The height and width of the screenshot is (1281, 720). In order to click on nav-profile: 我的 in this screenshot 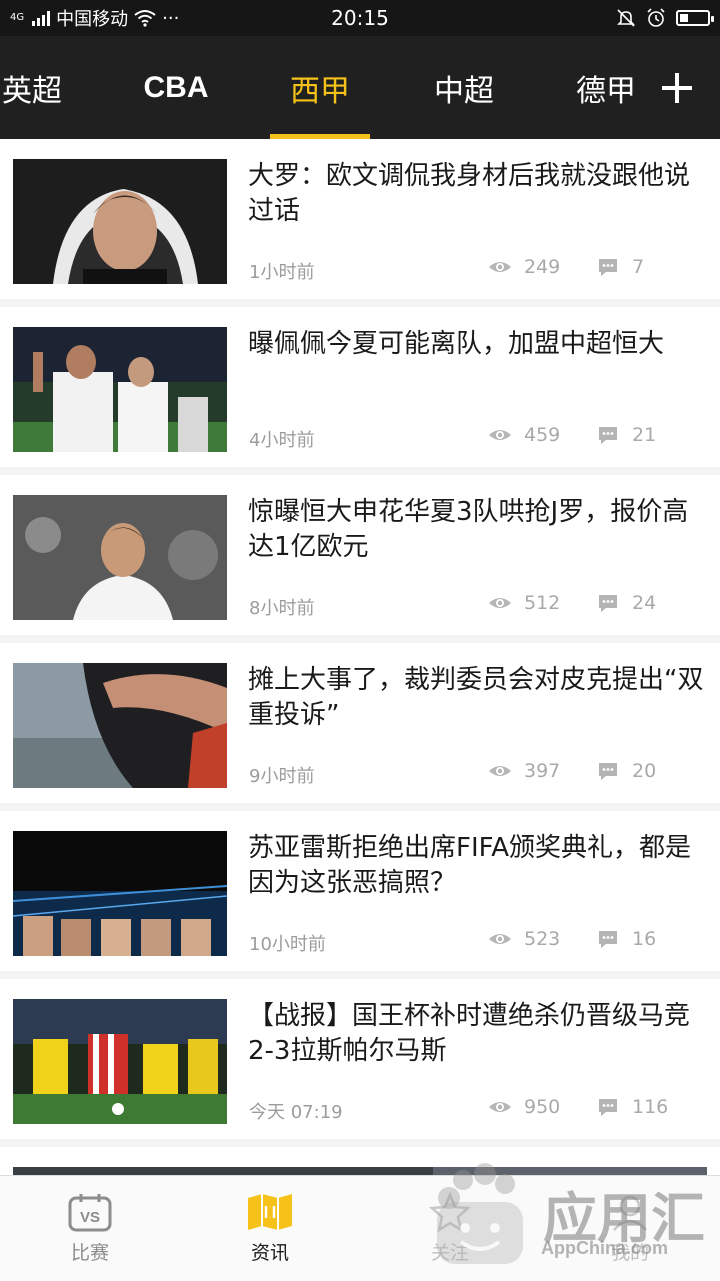, I will do `click(630, 1228)`.